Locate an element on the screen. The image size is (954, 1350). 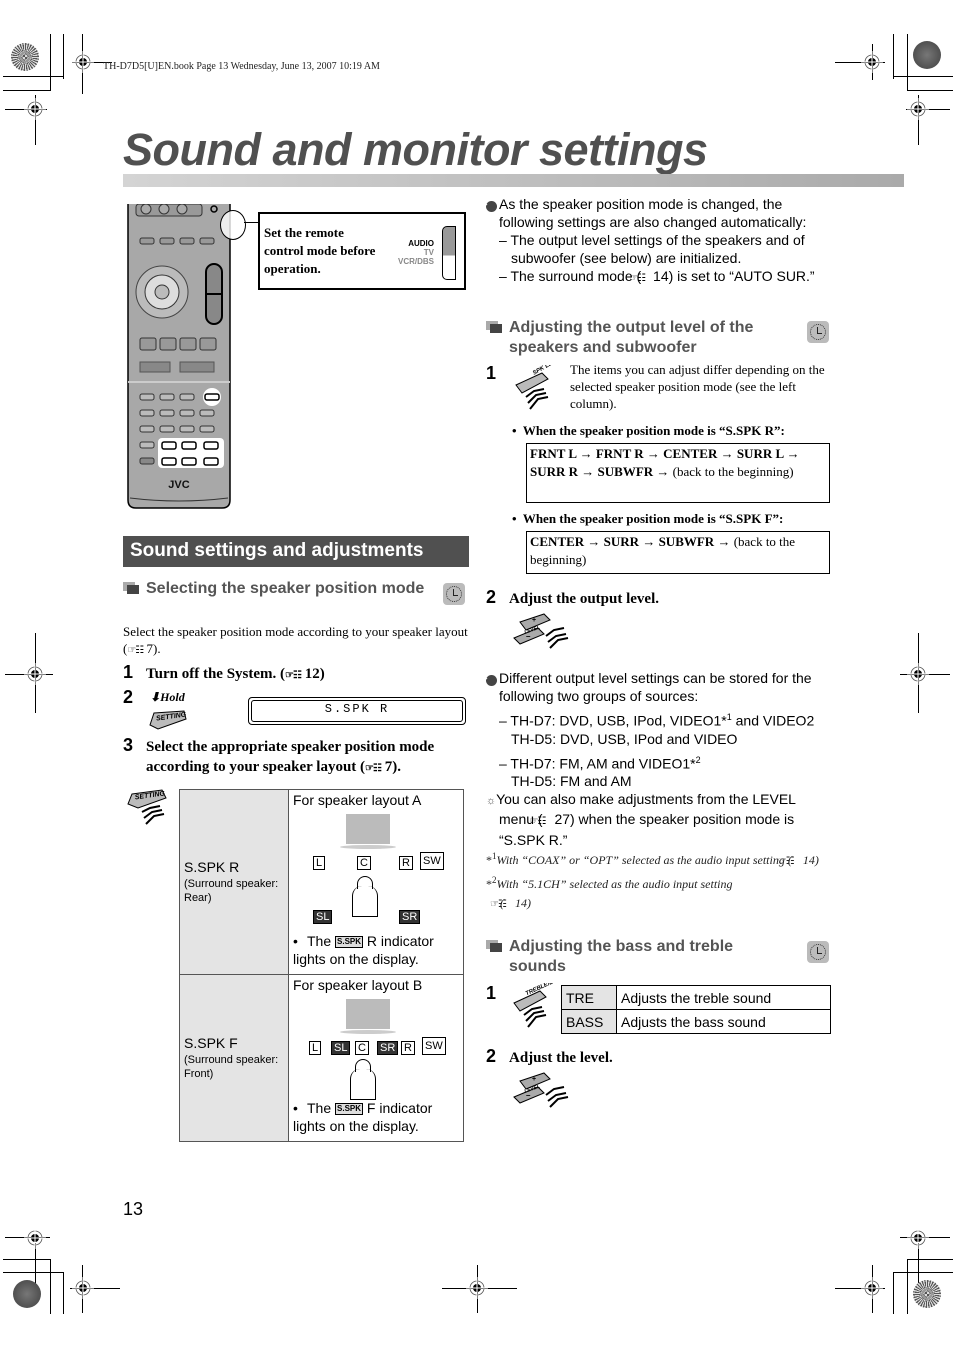
table-value: Adjusts the treble sound is located at coordinates (723, 997).